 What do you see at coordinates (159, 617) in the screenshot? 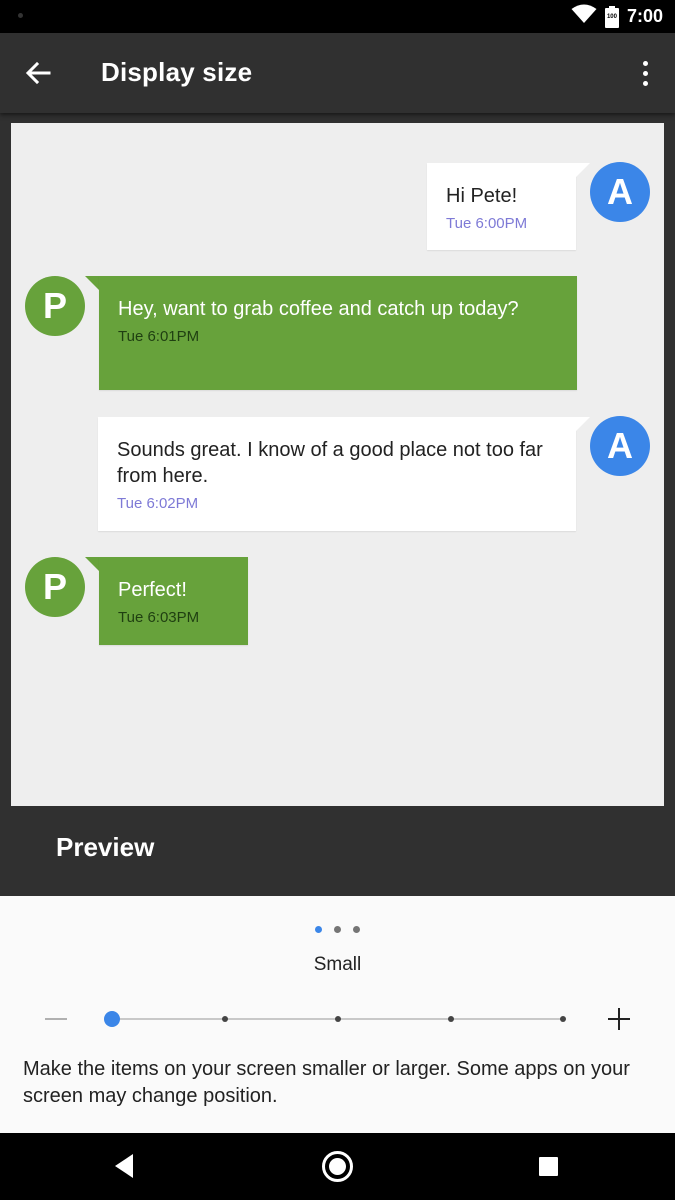
I see `message-time: Tue 6:03PM` at bounding box center [159, 617].